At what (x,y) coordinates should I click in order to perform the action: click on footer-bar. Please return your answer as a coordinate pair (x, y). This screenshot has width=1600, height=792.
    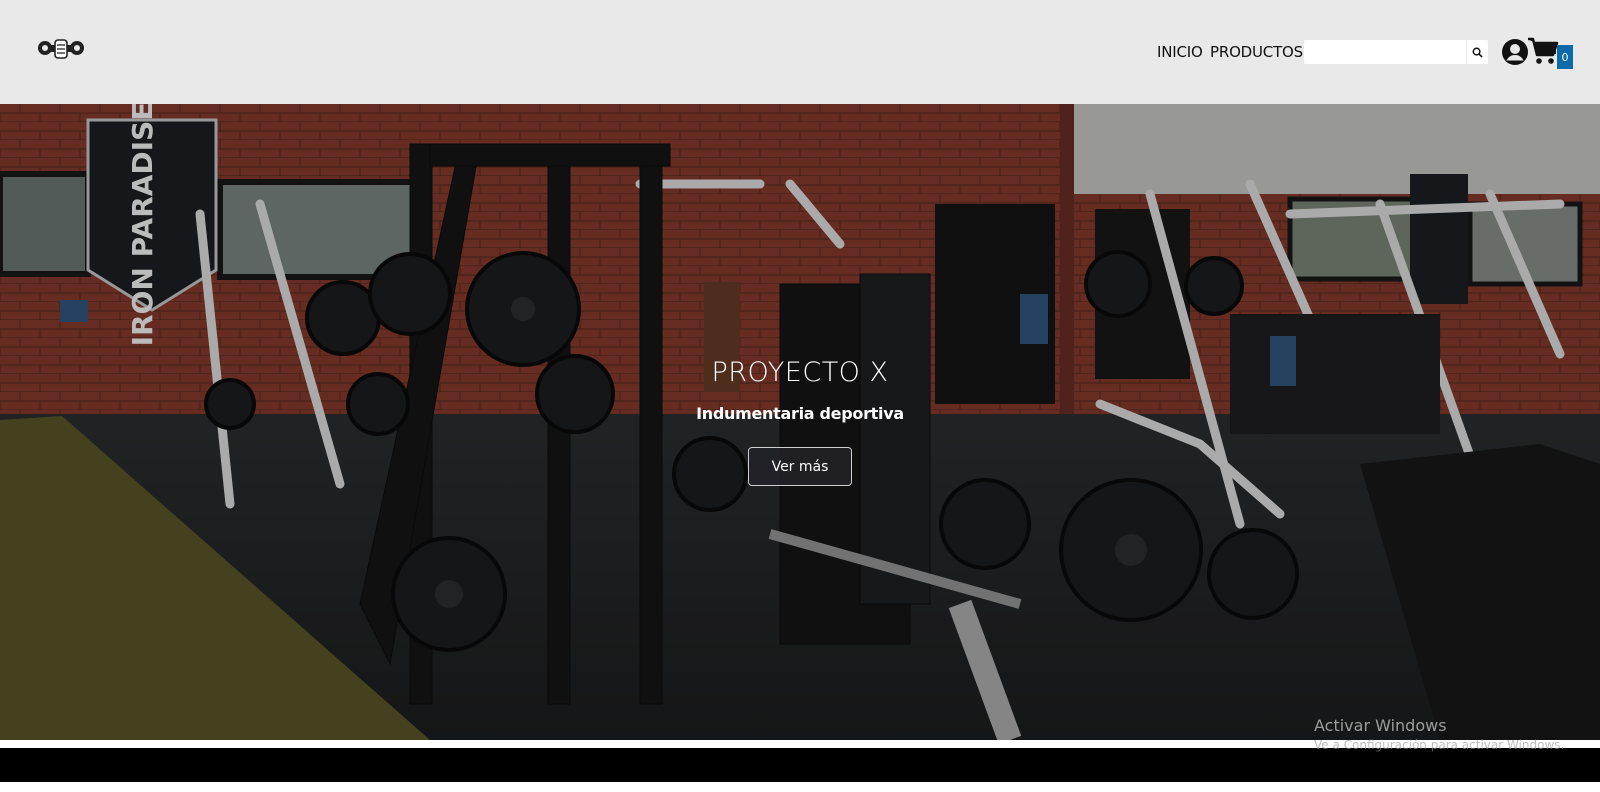
    Looking at the image, I should click on (800, 765).